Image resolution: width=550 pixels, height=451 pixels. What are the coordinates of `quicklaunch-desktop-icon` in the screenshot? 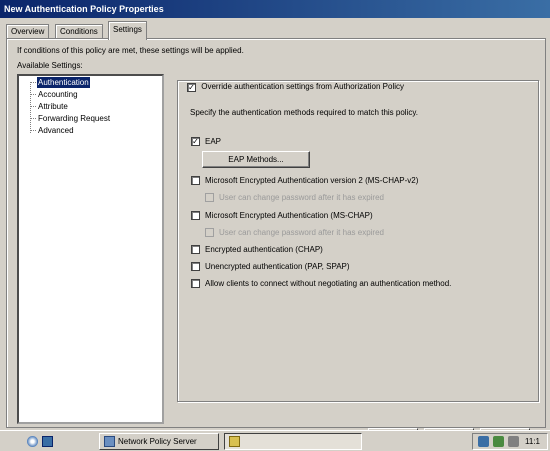 It's located at (47, 441).